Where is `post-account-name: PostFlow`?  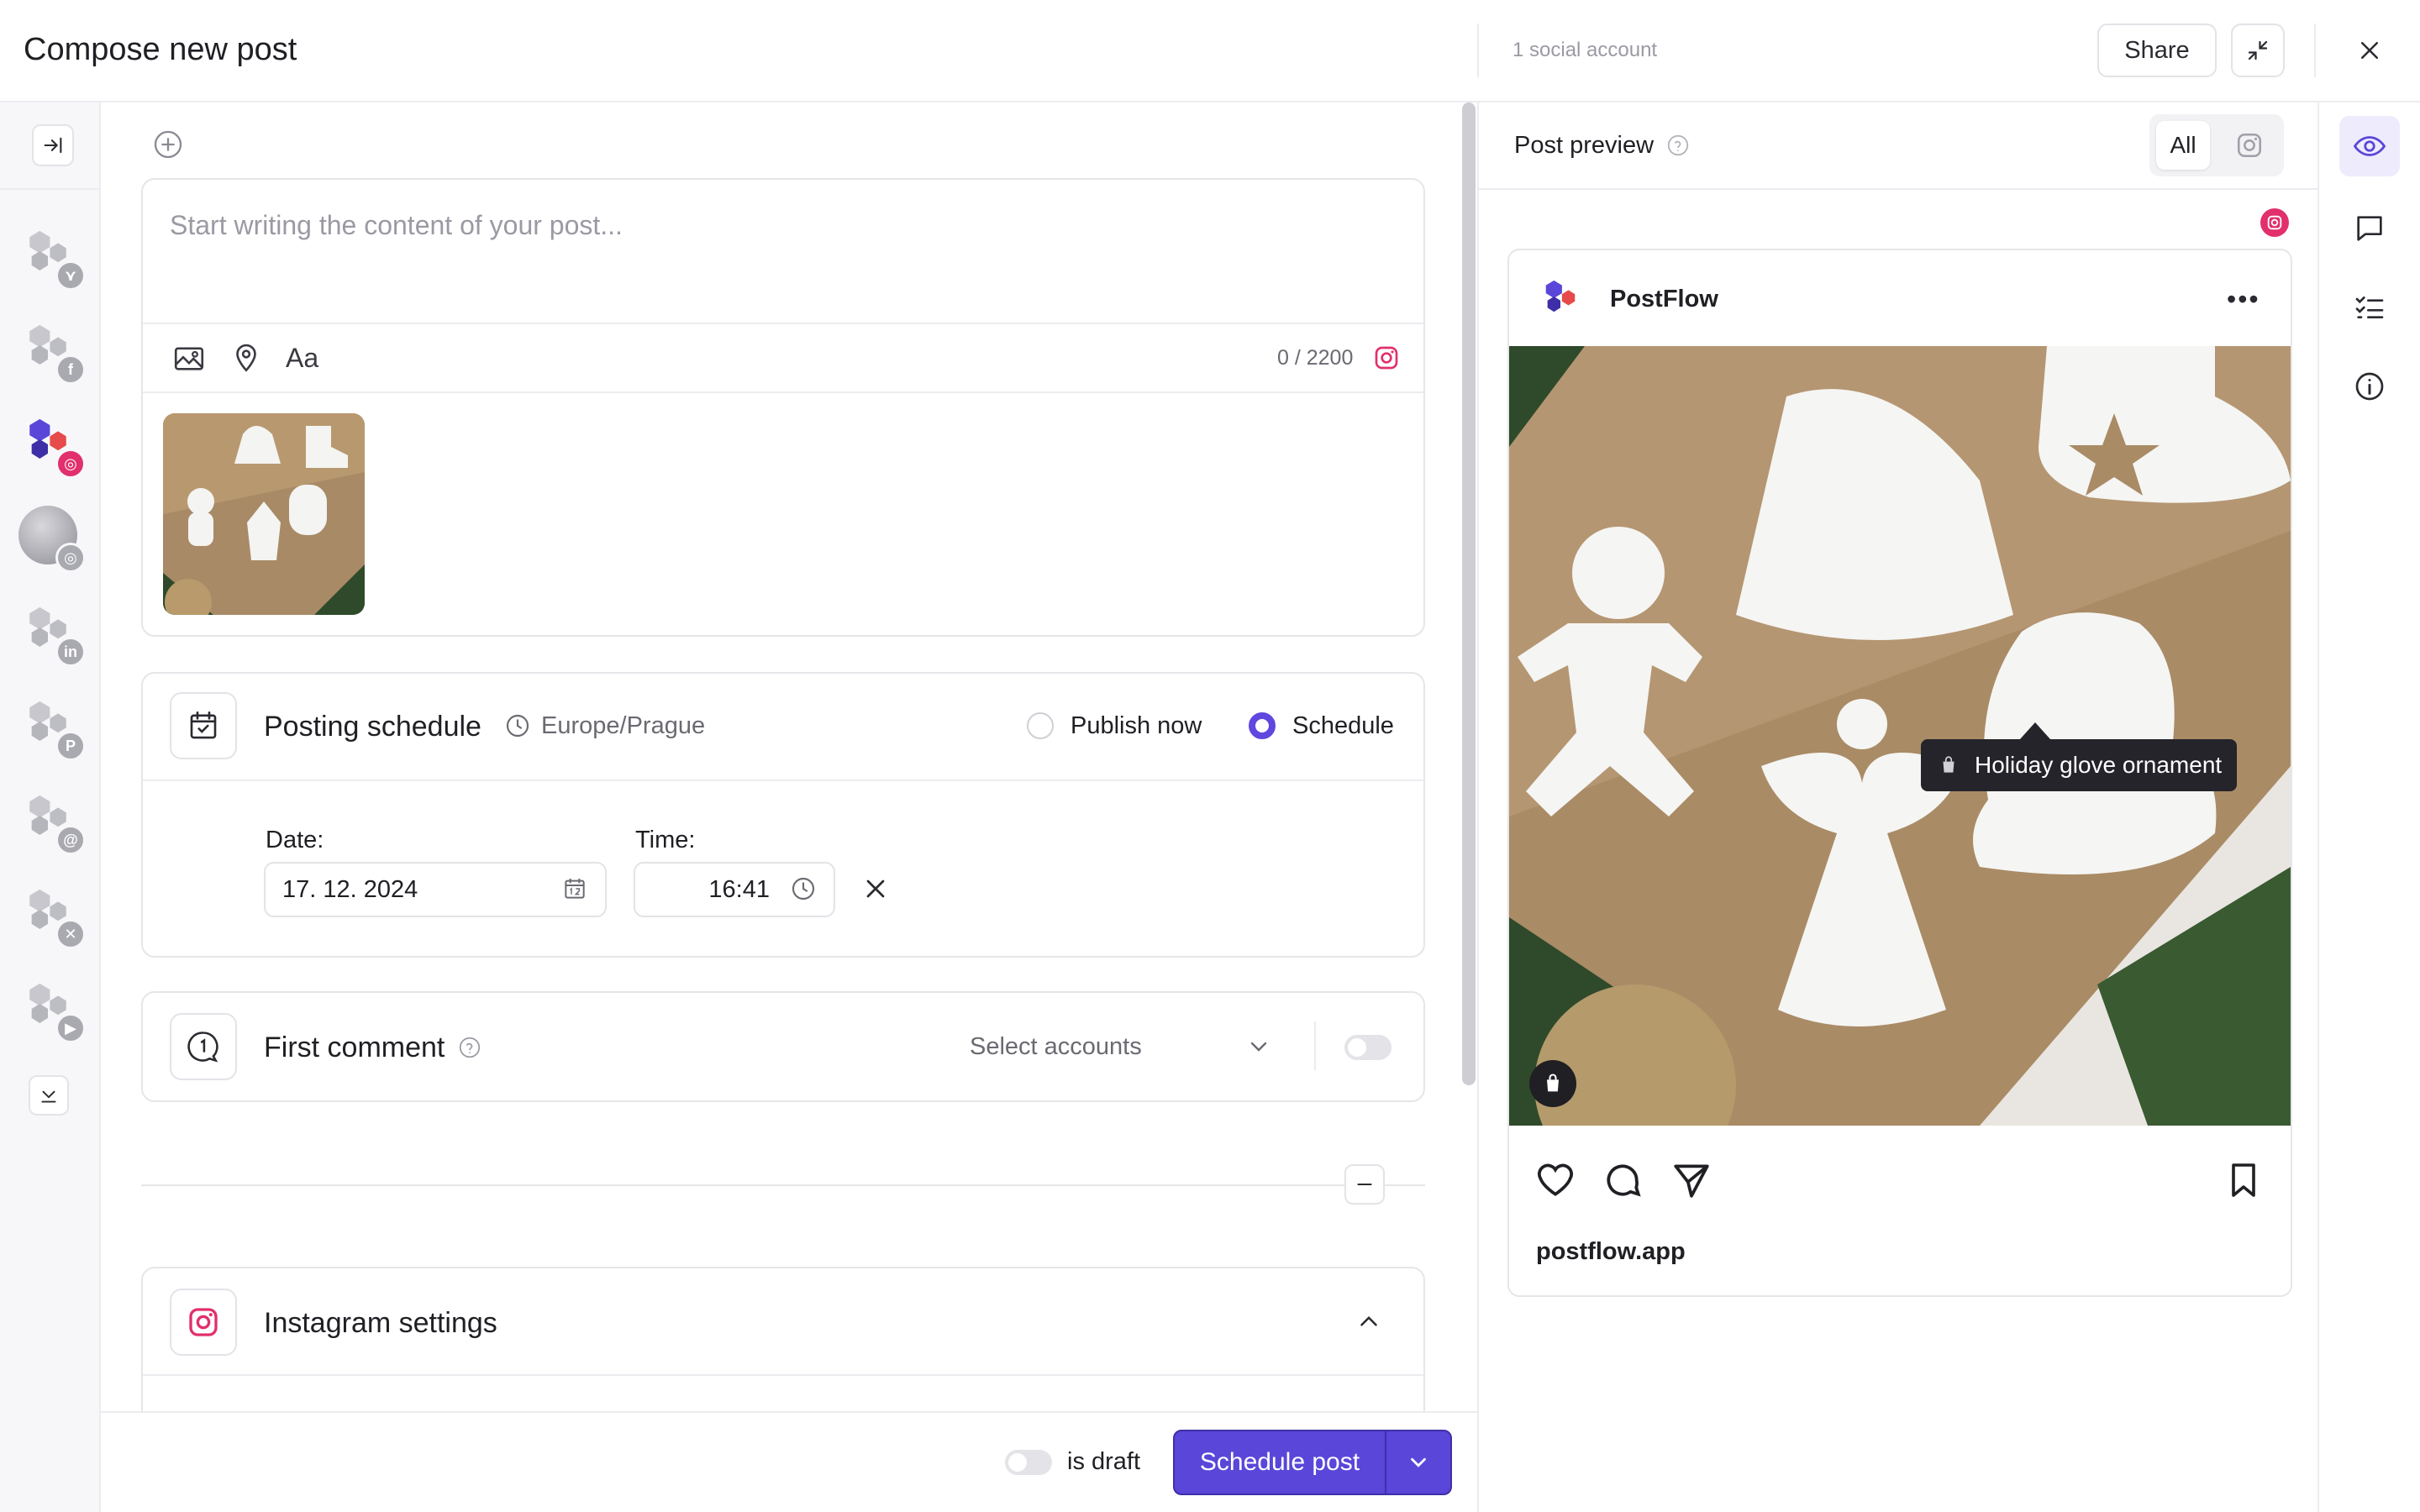 post-account-name: PostFlow is located at coordinates (1664, 299).